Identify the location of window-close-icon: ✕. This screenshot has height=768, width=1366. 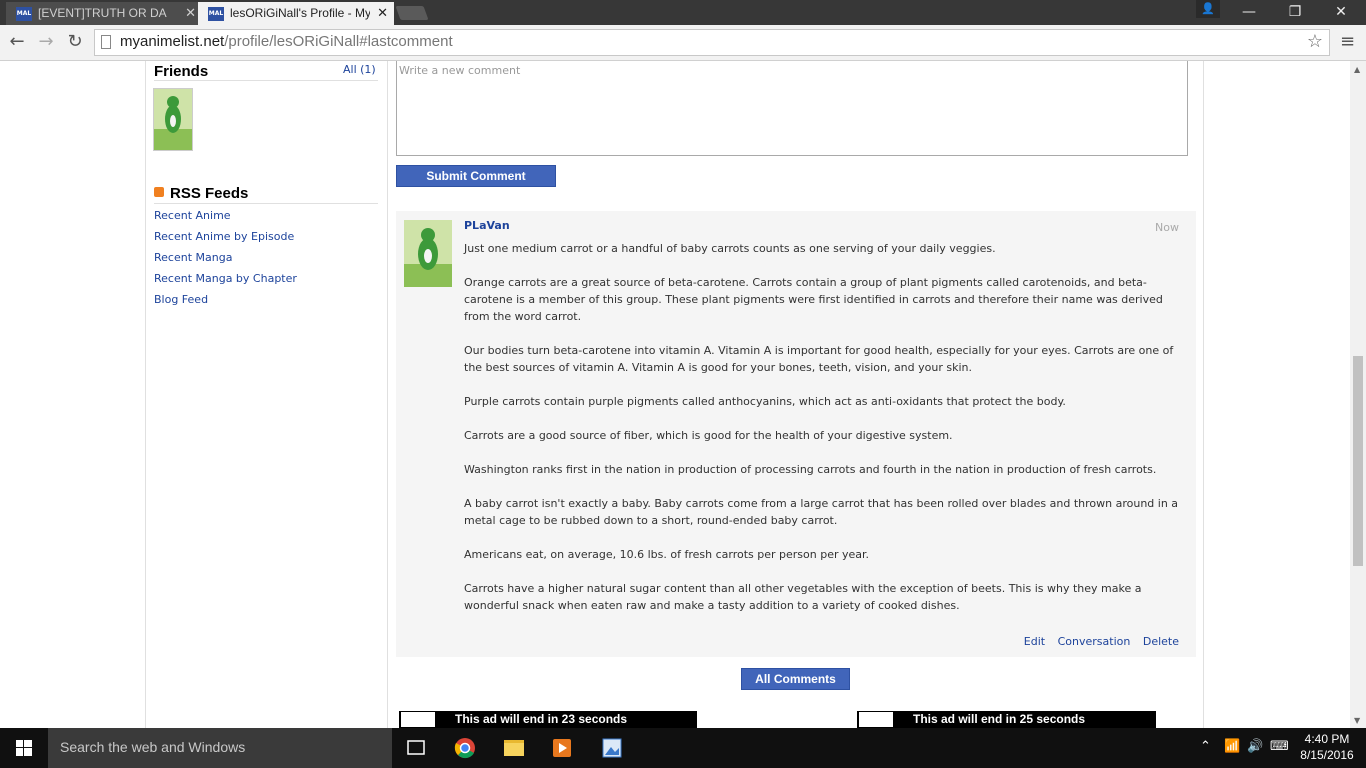
(1341, 12).